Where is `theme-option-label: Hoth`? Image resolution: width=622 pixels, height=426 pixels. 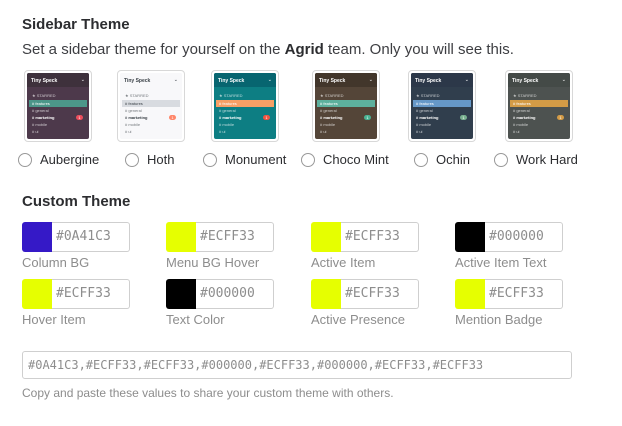
theme-option-label: Hoth is located at coordinates (161, 159).